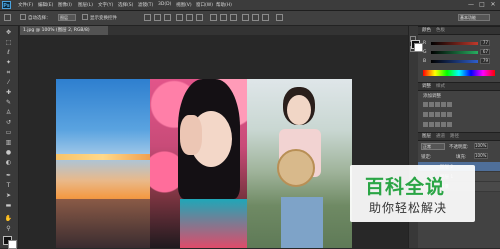 The image size is (500, 249). I want to click on straw-hat-shape, so click(296, 168).